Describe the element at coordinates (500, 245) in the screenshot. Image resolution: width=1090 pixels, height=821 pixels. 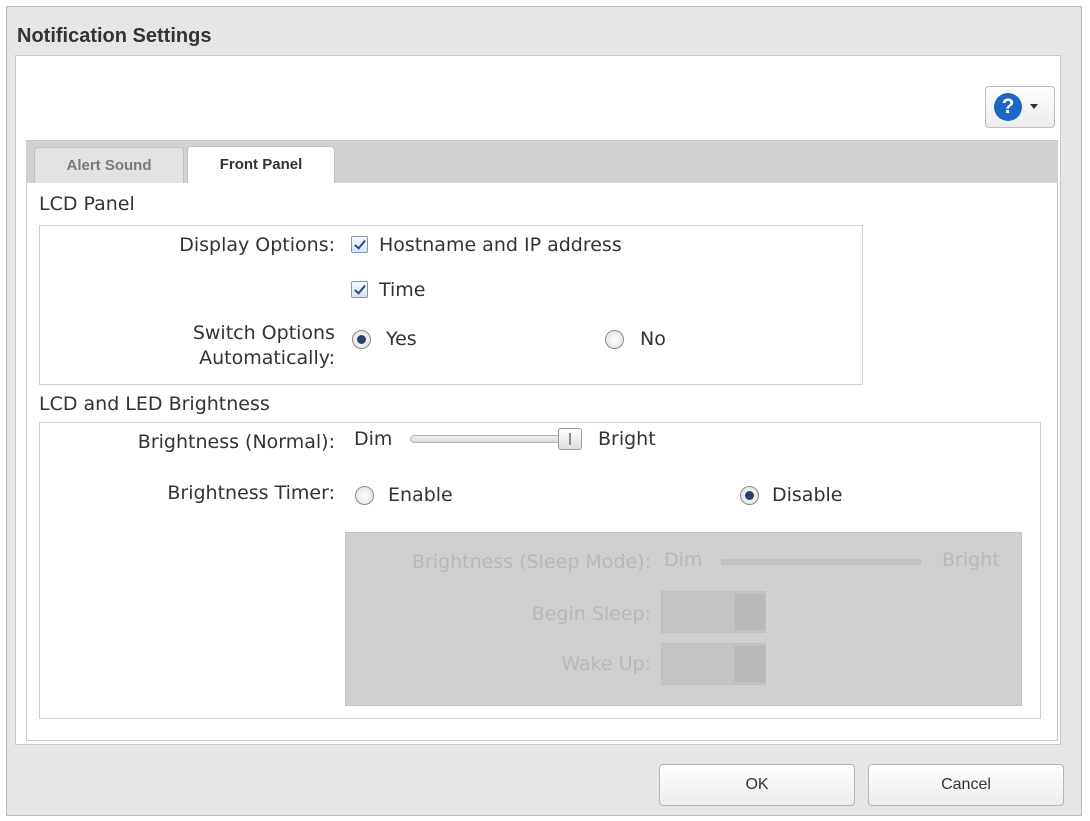
I see `hostname-ip-label: Hostname and IP address` at that location.